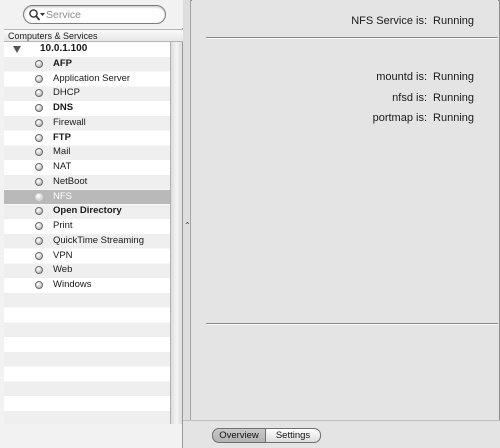 This screenshot has width=500, height=448. I want to click on service-item-web: Web, so click(87, 270).